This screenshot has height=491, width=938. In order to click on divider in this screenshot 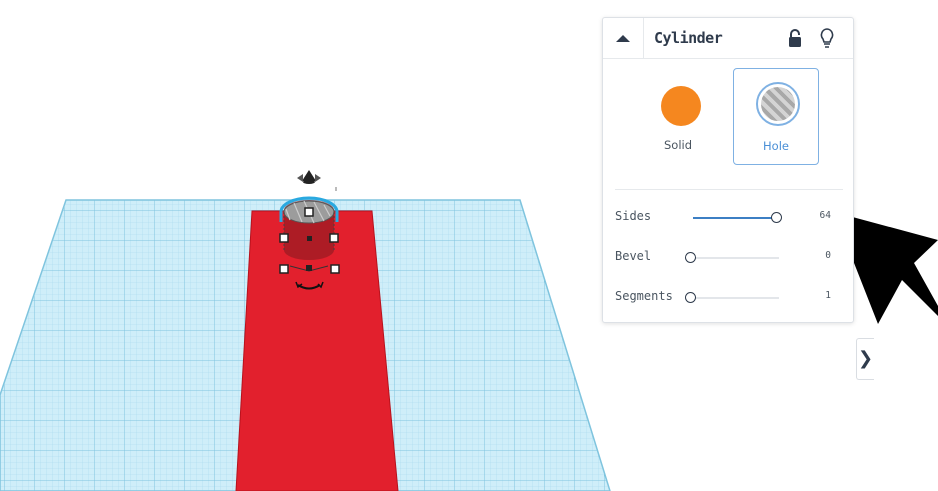, I will do `click(729, 189)`.